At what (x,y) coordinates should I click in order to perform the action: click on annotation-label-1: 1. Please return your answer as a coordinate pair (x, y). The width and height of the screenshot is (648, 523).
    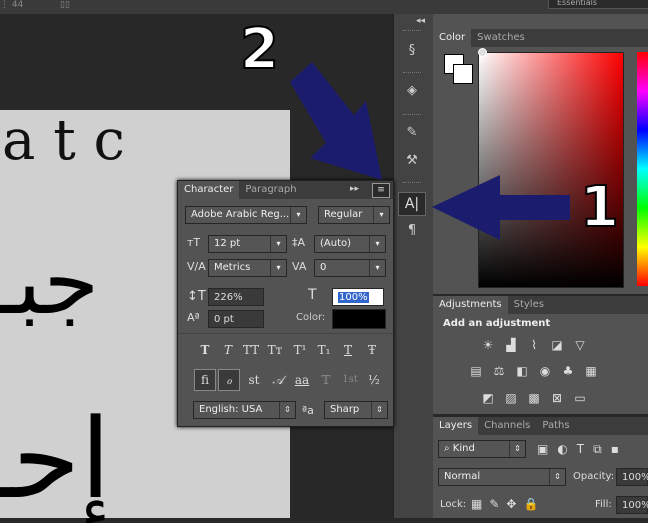
    Looking at the image, I should click on (599, 207).